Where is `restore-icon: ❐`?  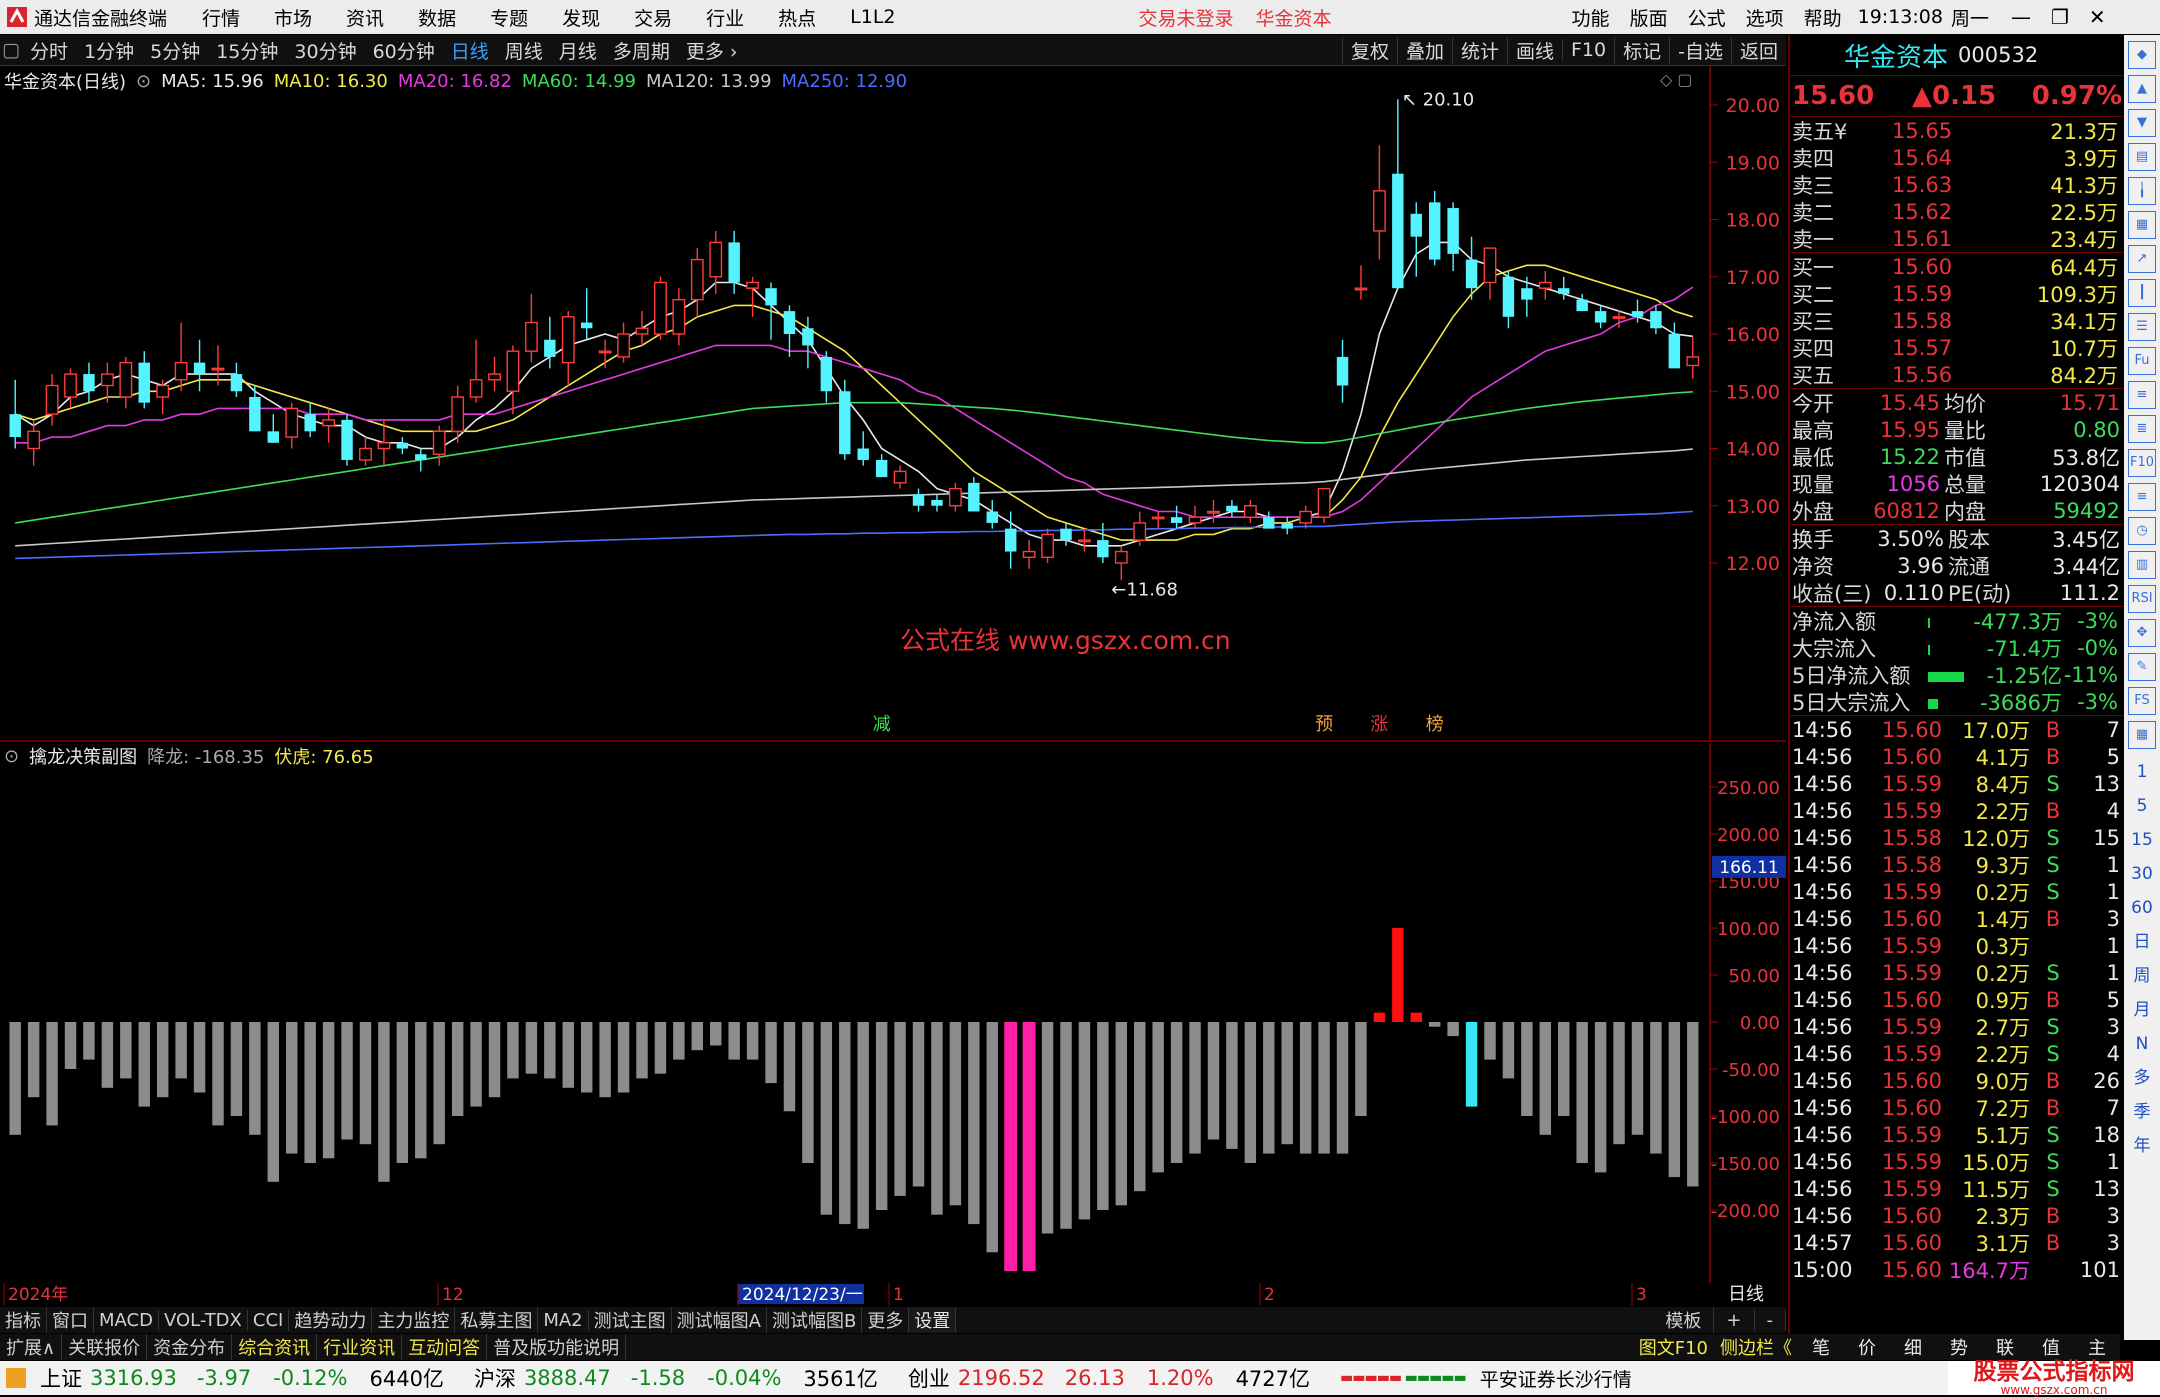
restore-icon: ❐ is located at coordinates (2060, 17).